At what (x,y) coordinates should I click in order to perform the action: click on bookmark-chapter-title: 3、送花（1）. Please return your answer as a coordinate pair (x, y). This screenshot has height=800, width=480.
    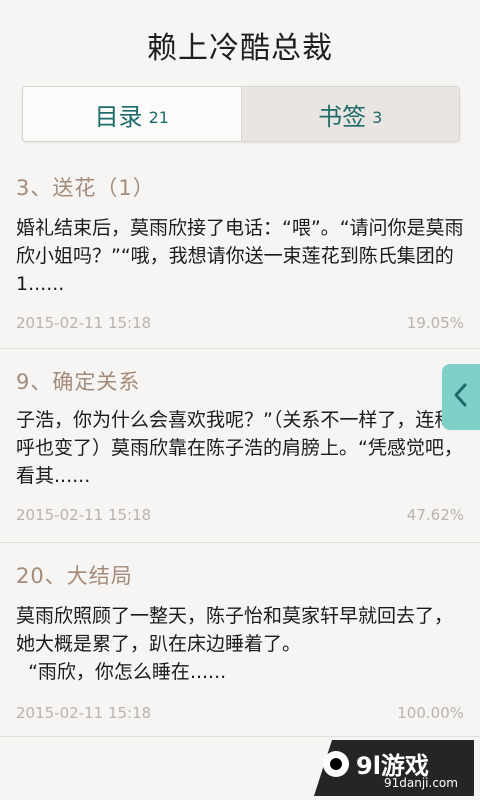
    Looking at the image, I should click on (85, 188).